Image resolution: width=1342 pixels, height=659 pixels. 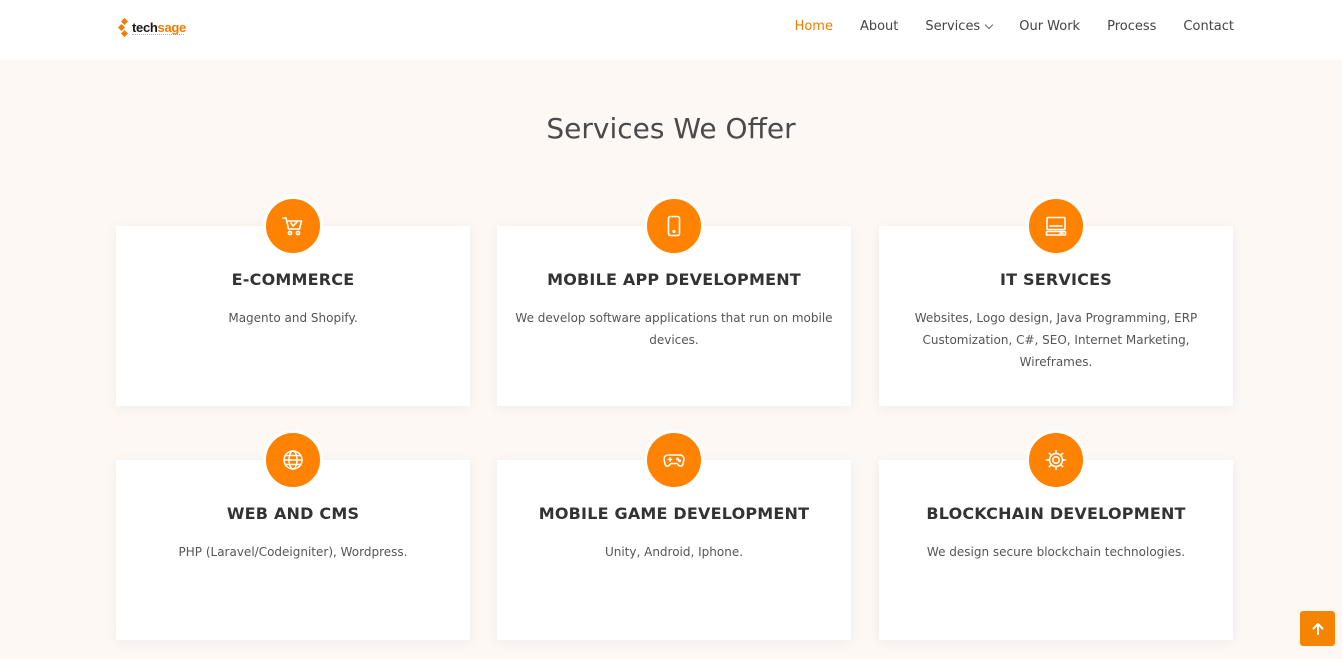 I want to click on card-title: BLOCKCHAIN DEVELOPMENT, so click(x=1056, y=513).